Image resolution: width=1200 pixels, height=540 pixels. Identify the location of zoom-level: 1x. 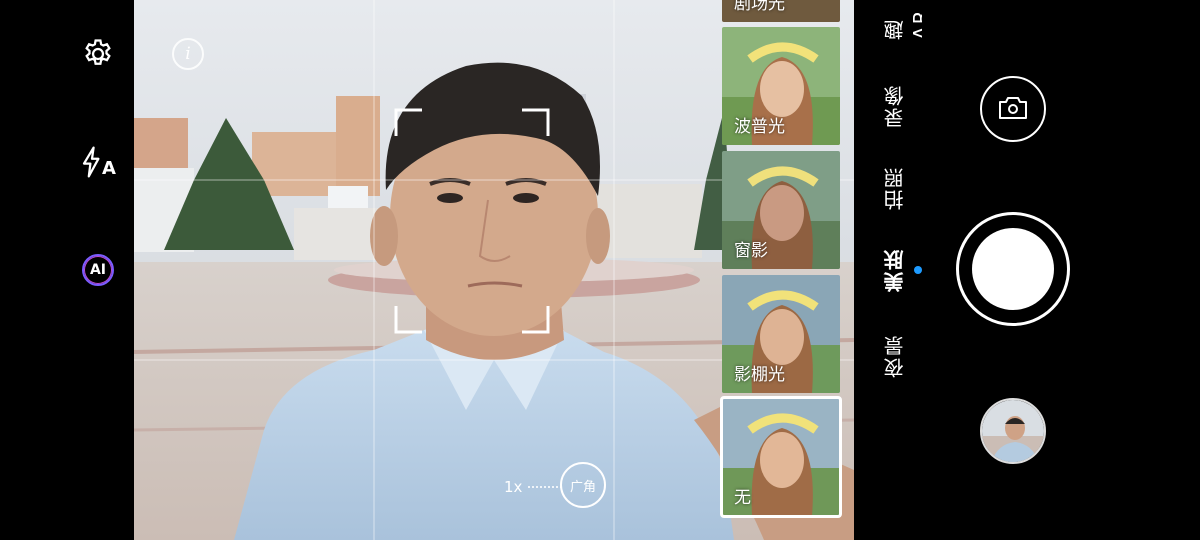
(513, 487).